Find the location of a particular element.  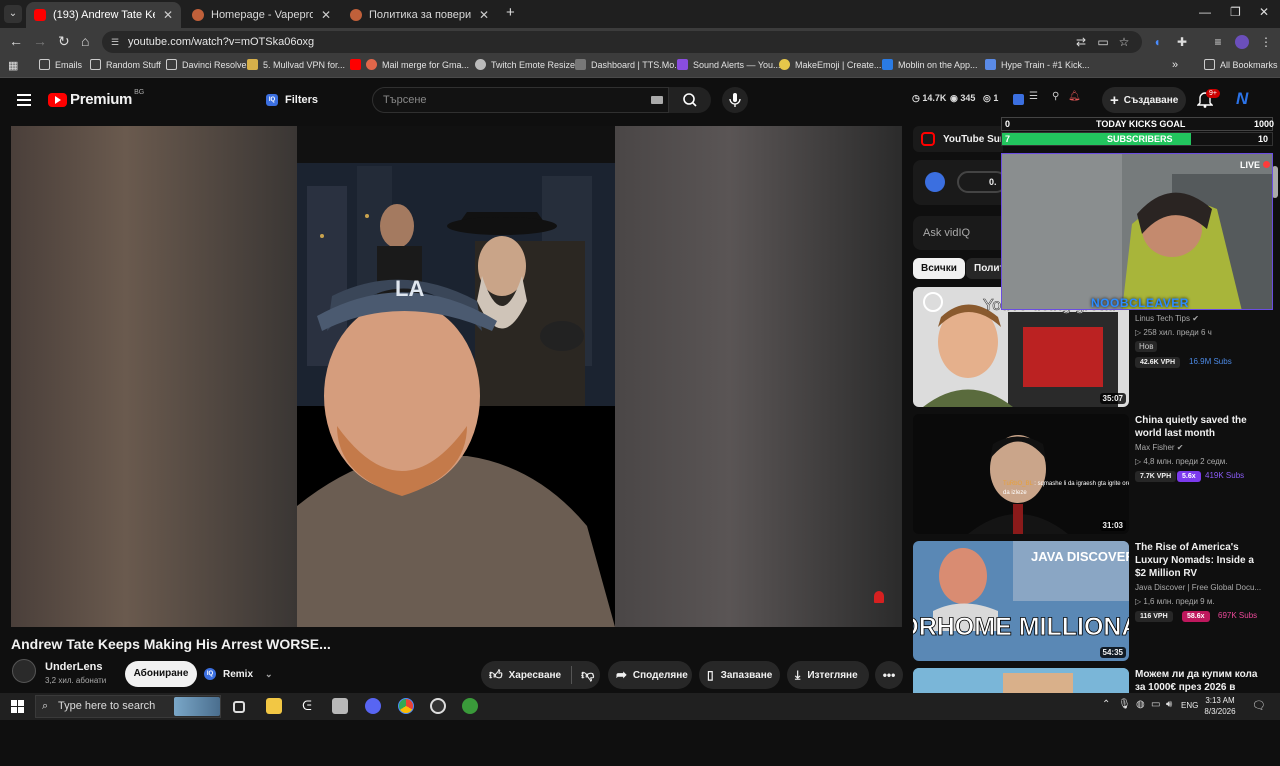

voice-search-button is located at coordinates (735, 100).